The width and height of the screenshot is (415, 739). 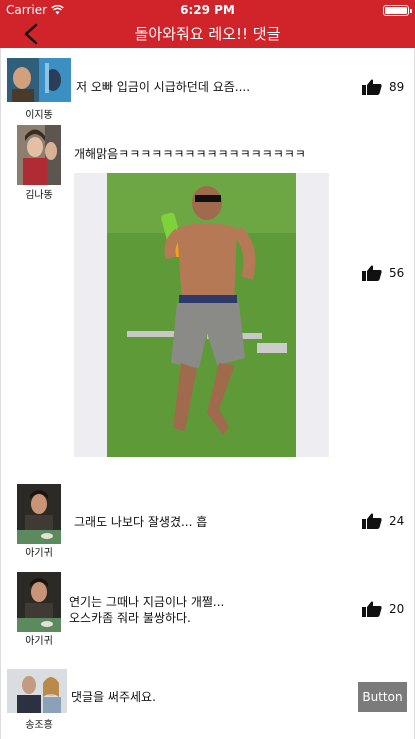 I want to click on comment-input, so click(x=206, y=697).